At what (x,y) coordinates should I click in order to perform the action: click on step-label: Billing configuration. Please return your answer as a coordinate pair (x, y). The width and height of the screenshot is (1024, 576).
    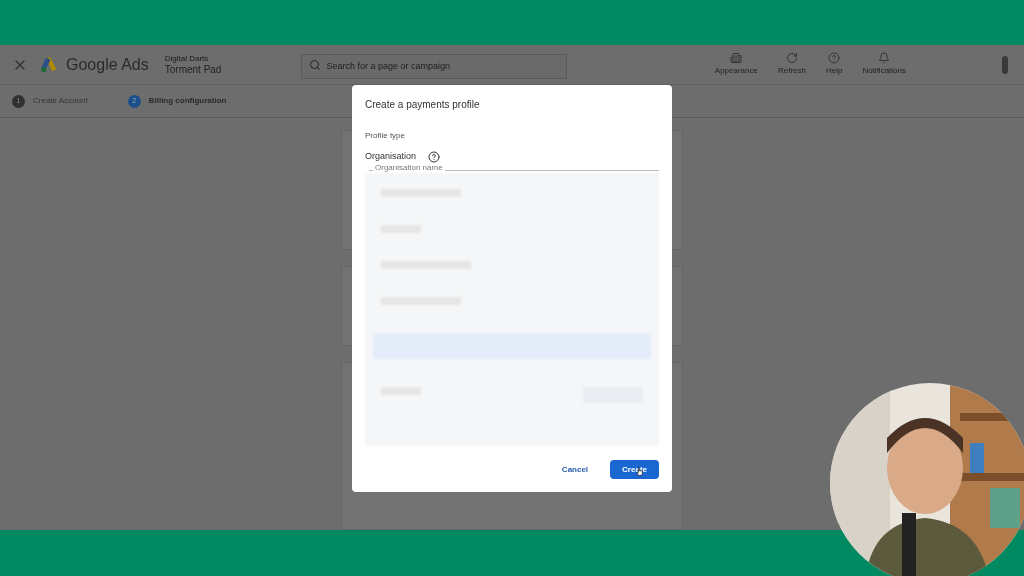
    Looking at the image, I should click on (187, 101).